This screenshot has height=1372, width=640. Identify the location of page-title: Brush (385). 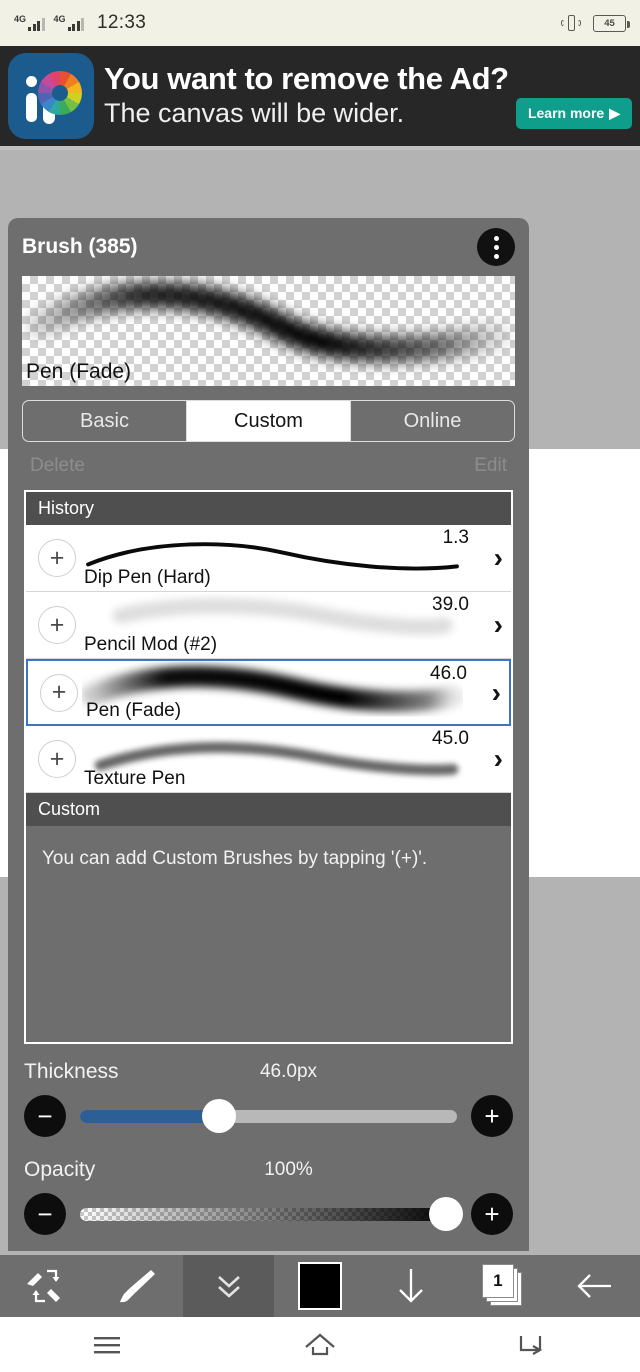
(80, 246).